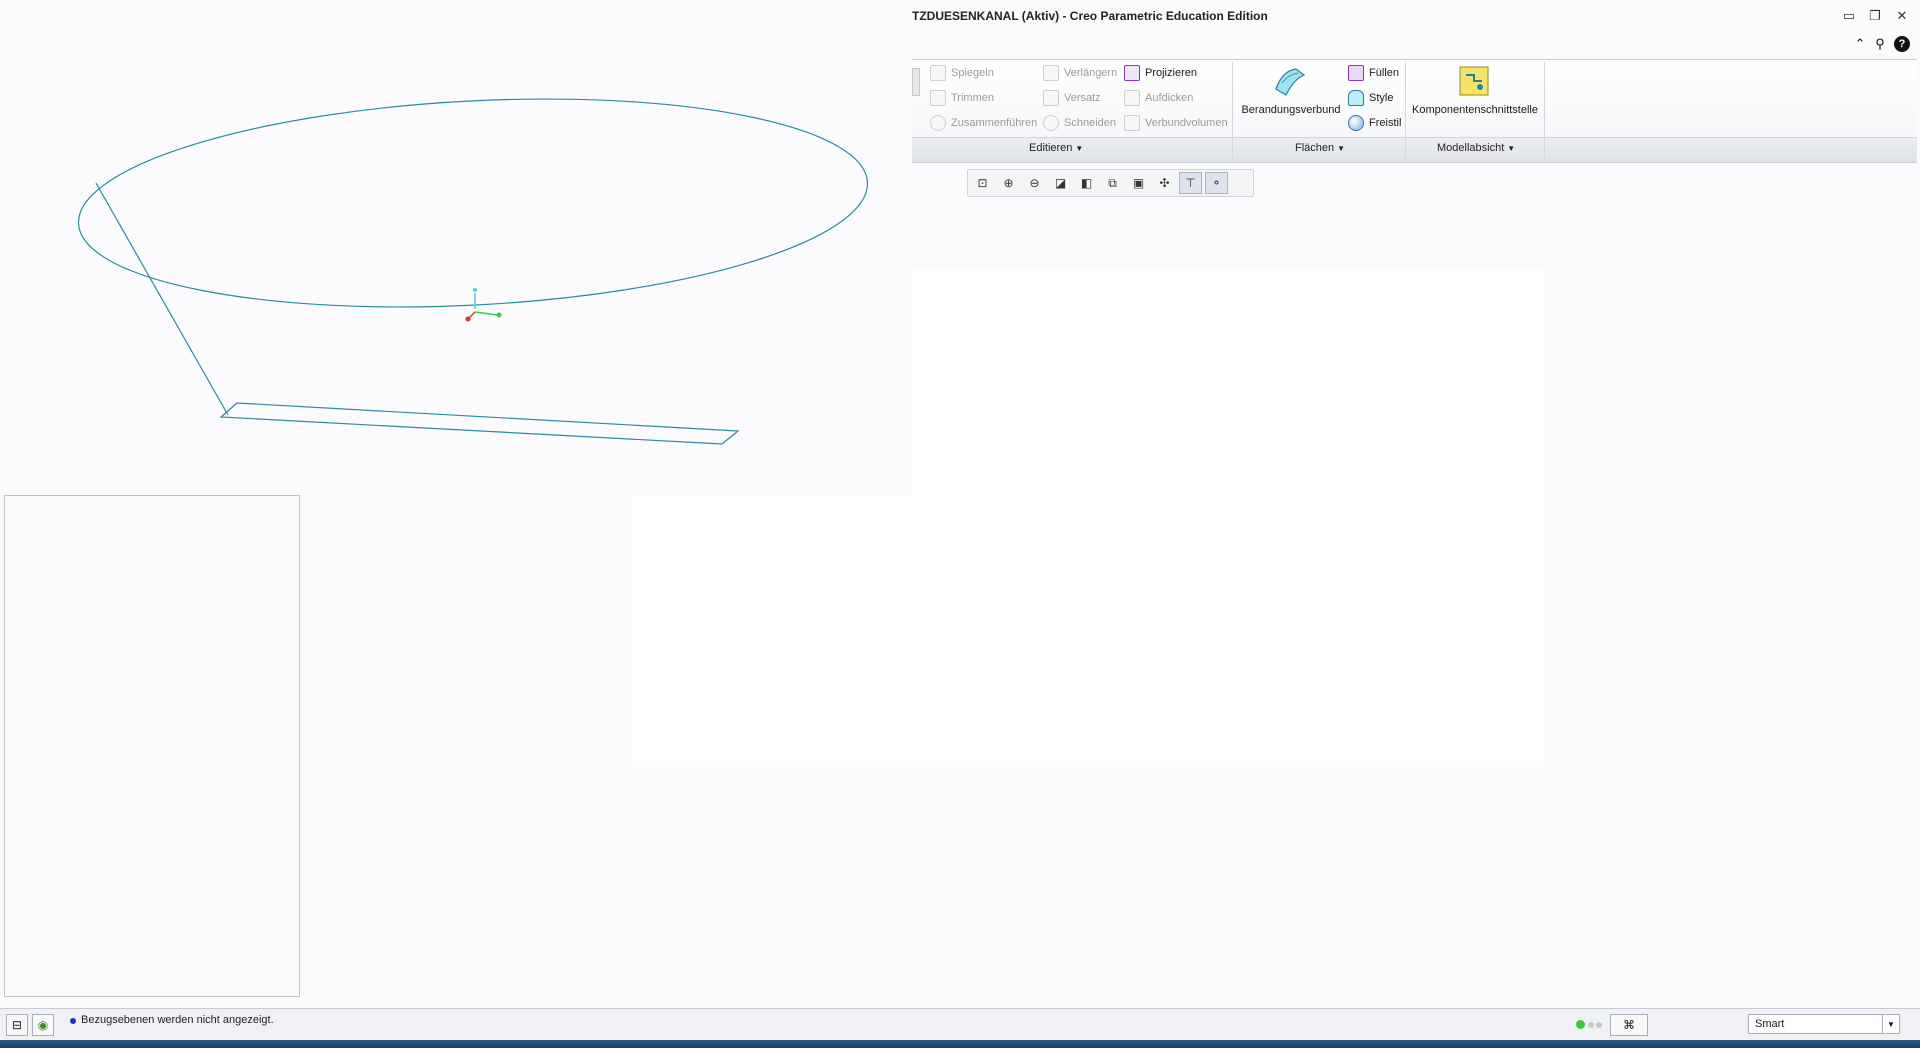 Image resolution: width=1920 pixels, height=1048 pixels. Describe the element at coordinates (1902, 44) in the screenshot. I see `help-icon: ?` at that location.